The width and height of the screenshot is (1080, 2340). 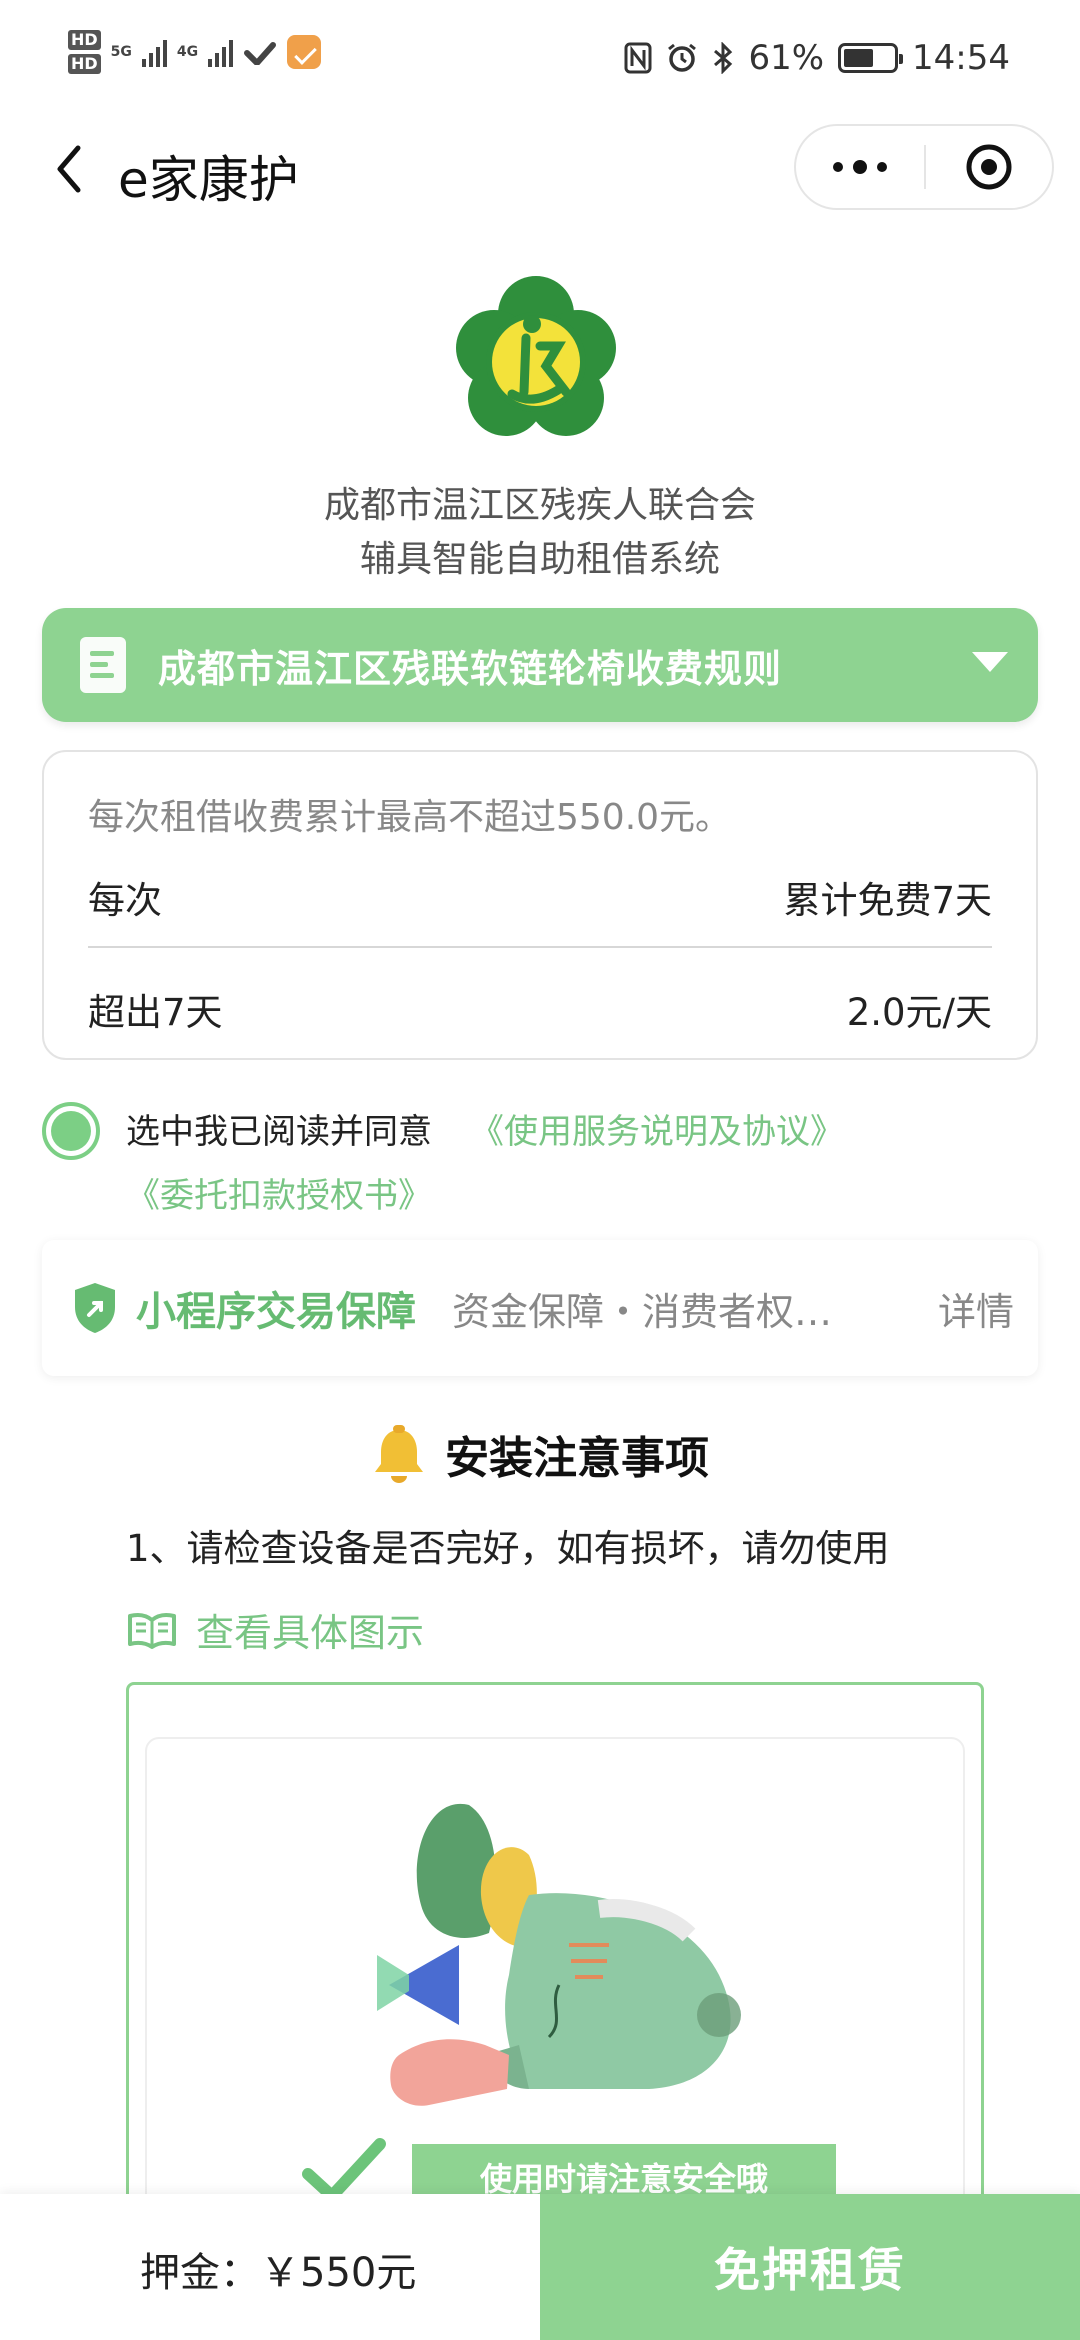 What do you see at coordinates (278, 2273) in the screenshot?
I see `deposit-label: 押金：￥550元` at bounding box center [278, 2273].